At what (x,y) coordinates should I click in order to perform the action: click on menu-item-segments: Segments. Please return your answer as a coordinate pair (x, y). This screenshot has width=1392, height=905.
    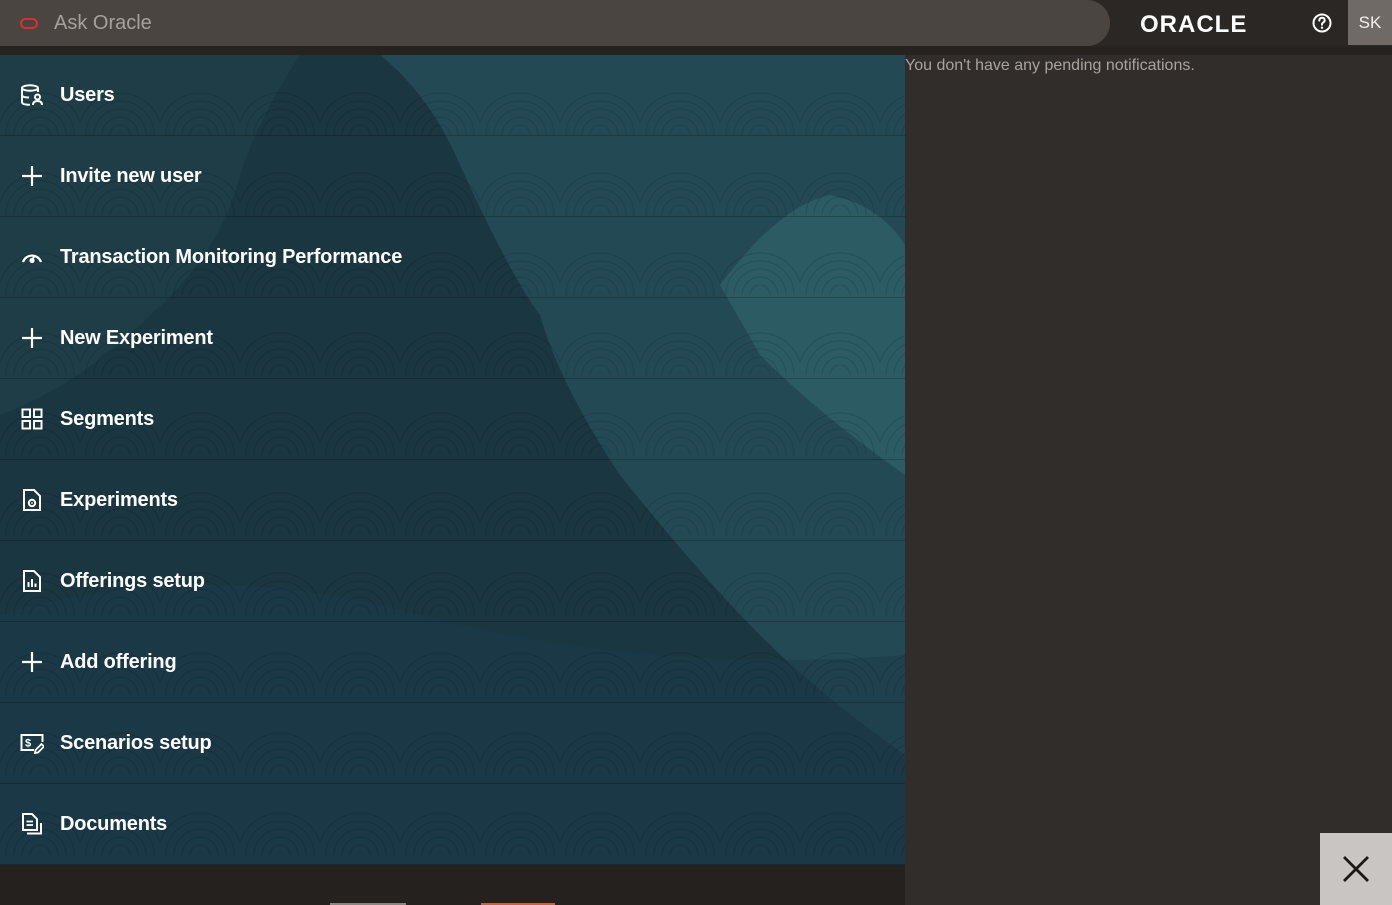
    Looking at the image, I should click on (452, 419).